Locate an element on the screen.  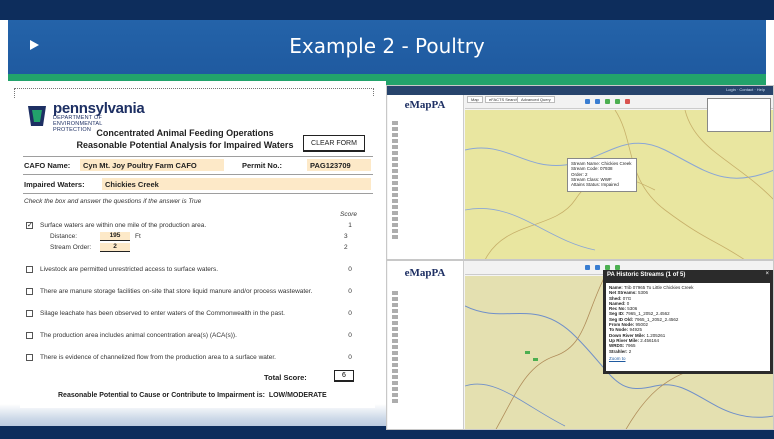
popup-title: PA Historic Streams (1 of 5) is located at coordinates (646, 275).